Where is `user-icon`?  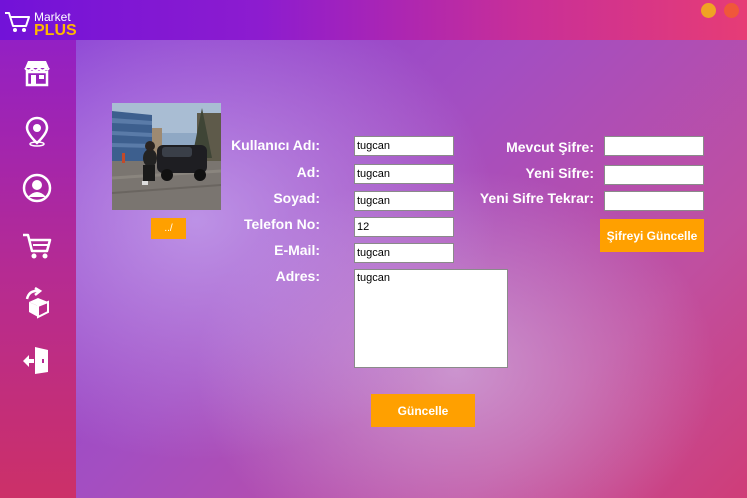 user-icon is located at coordinates (37, 188).